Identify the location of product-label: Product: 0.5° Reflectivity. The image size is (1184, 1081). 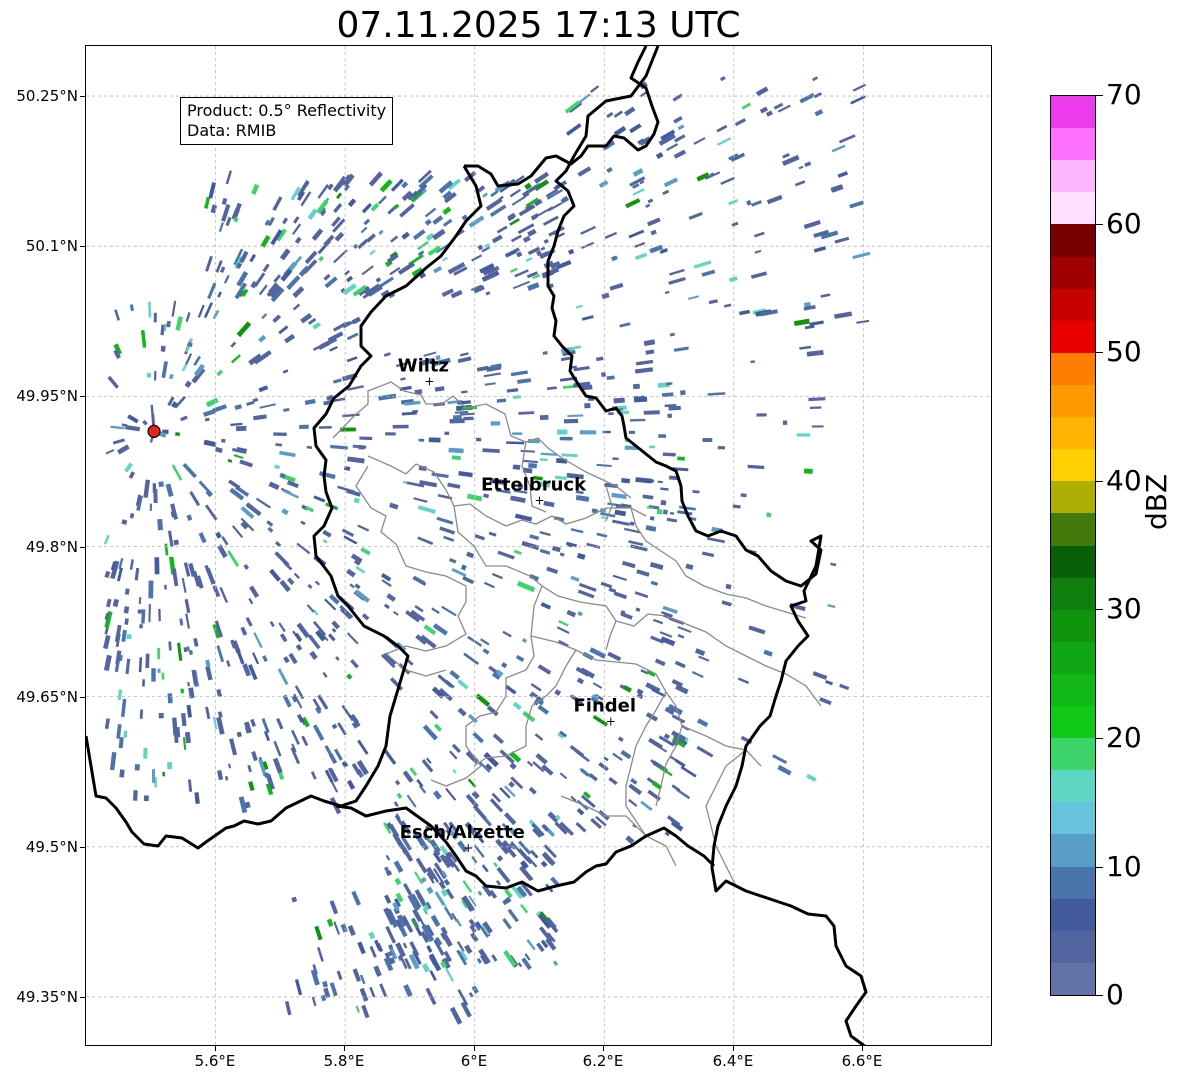
(287, 110).